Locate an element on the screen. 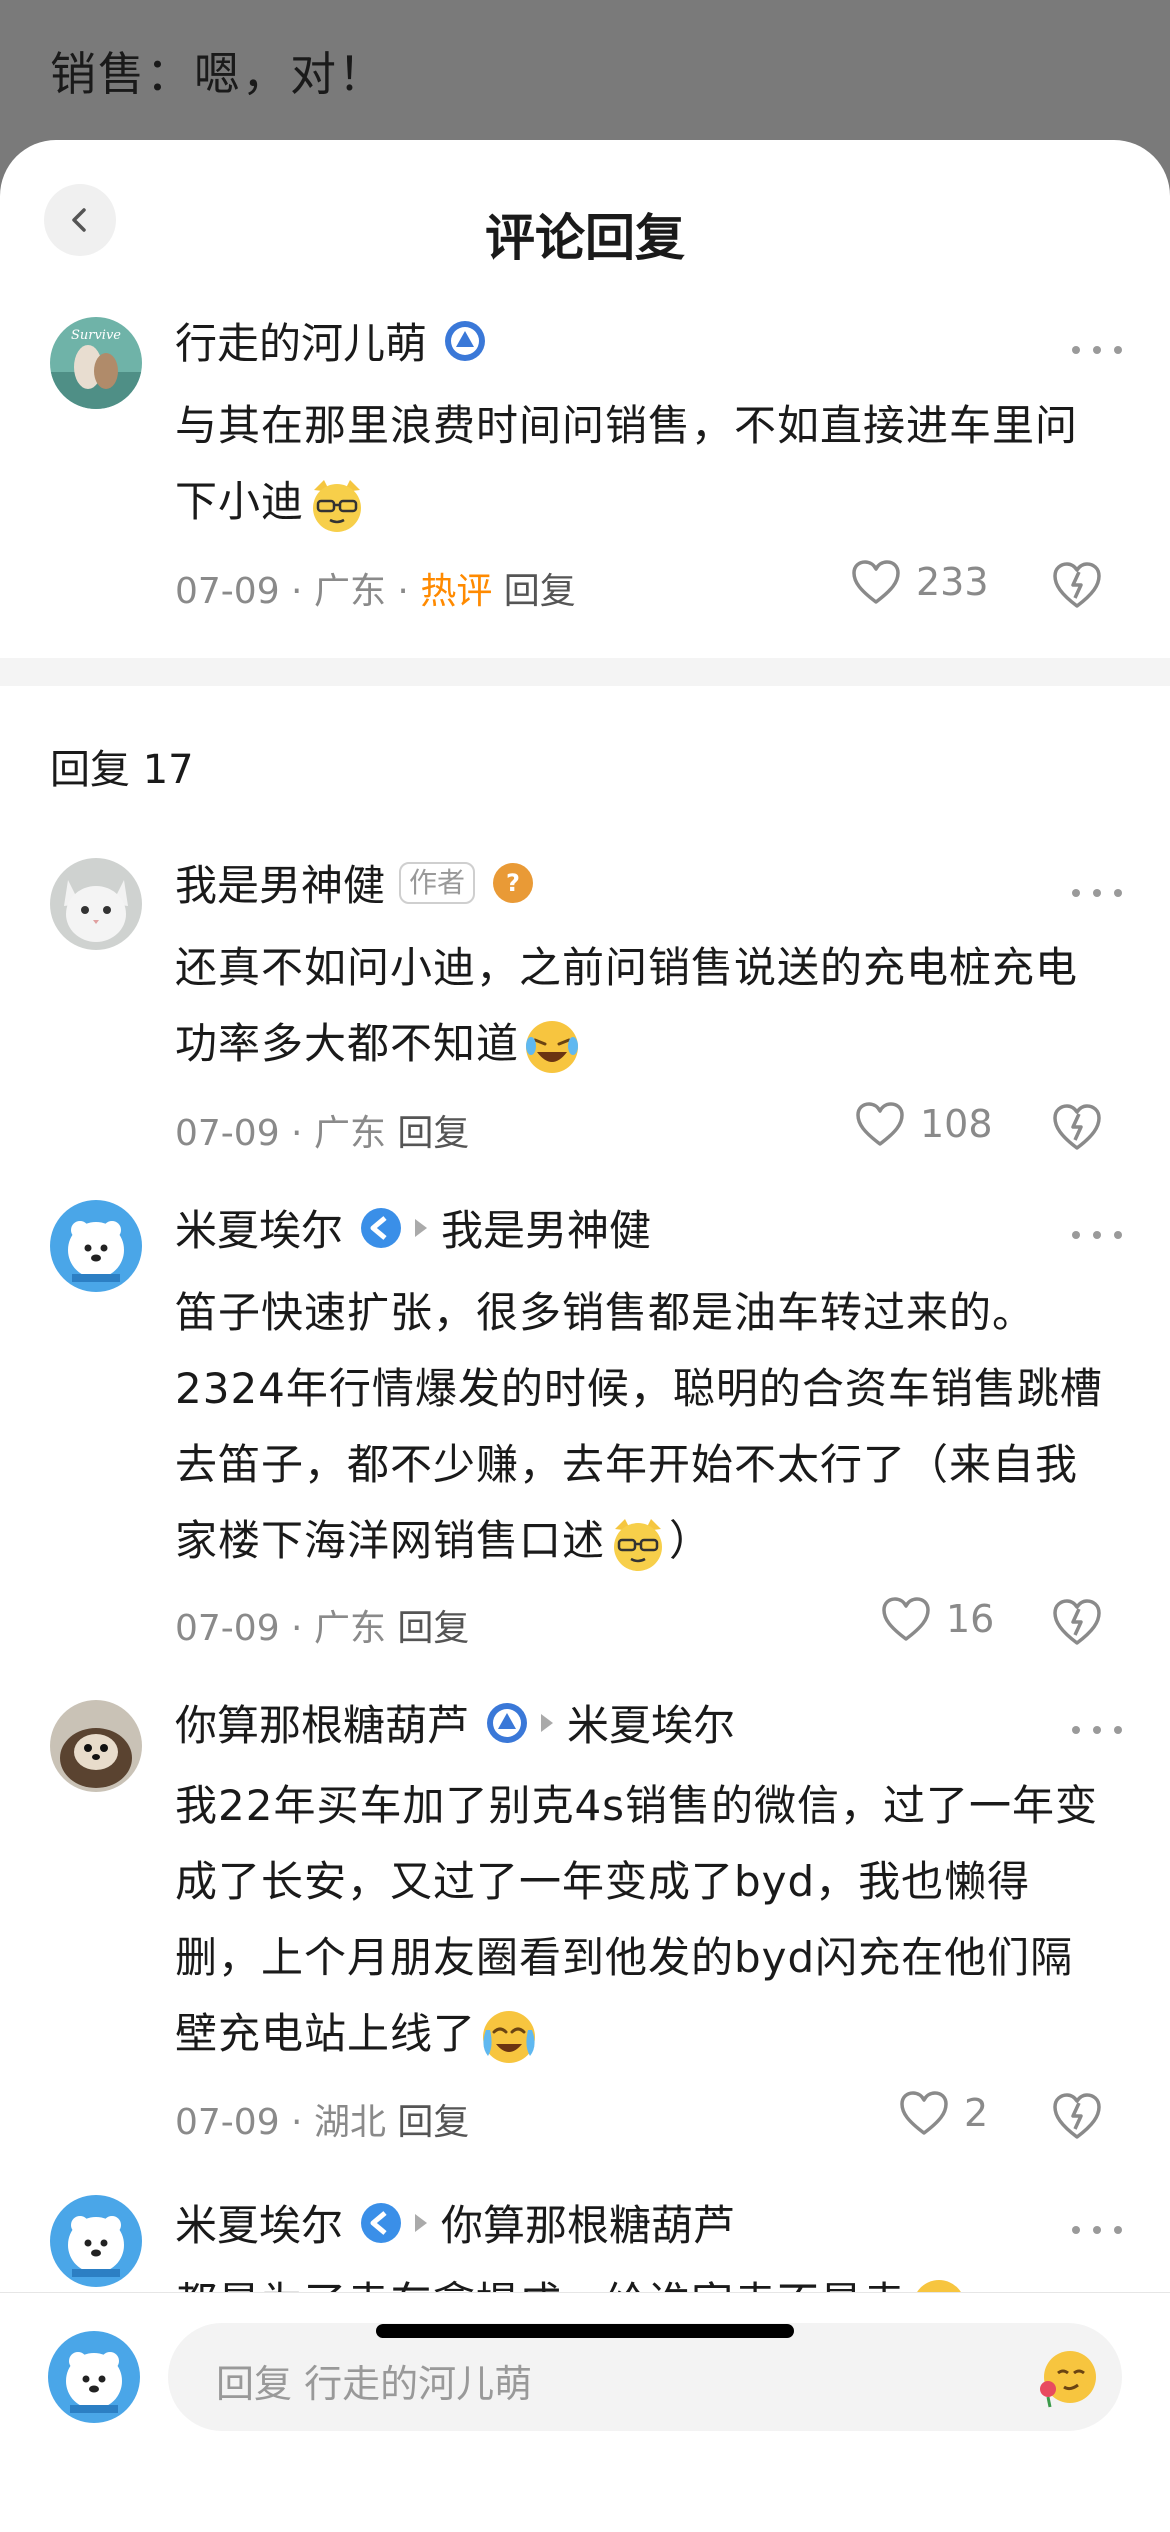 Image resolution: width=1170 pixels, height=2532 pixels. like-button: 108 is located at coordinates (923, 1124).